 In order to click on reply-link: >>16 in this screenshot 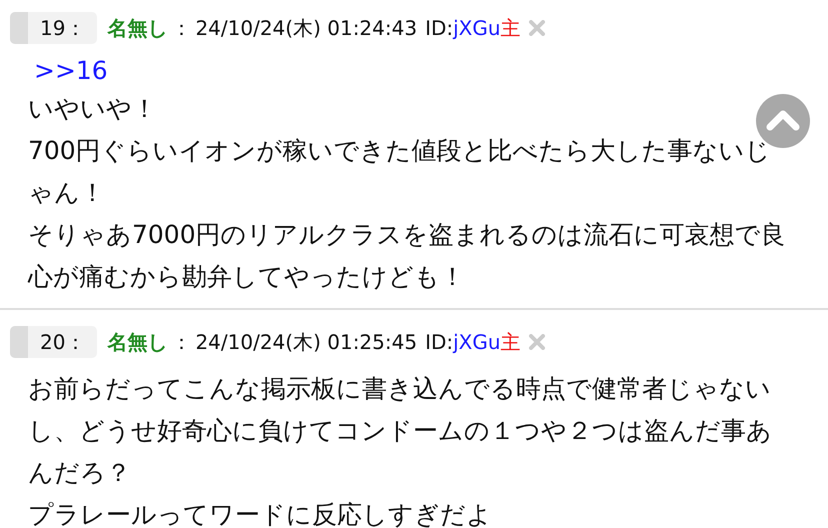, I will do `click(410, 71)`.